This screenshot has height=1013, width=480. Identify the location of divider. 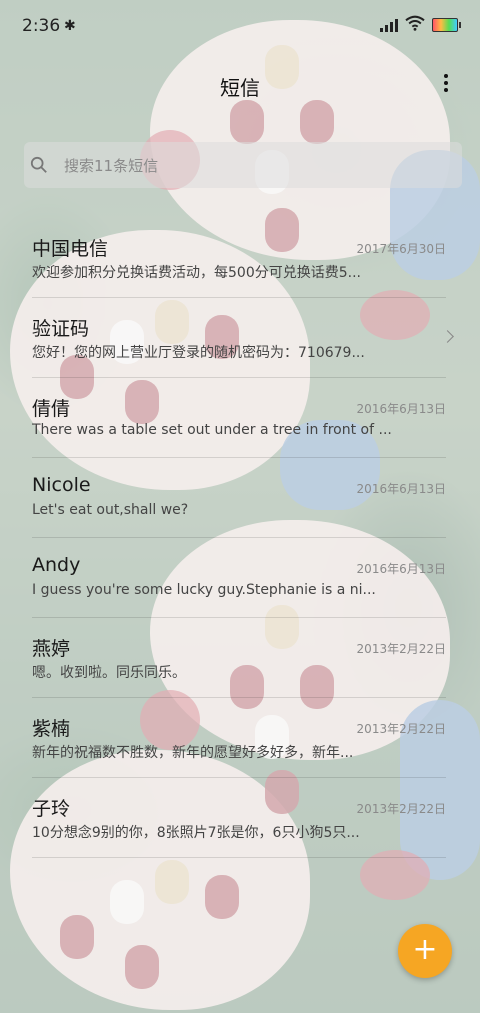
(239, 857).